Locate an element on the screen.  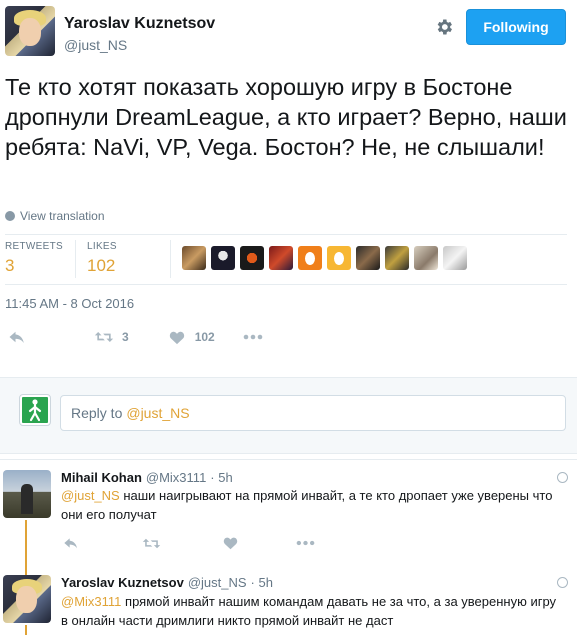
likes-stat: LIKES 102 is located at coordinates (102, 258).